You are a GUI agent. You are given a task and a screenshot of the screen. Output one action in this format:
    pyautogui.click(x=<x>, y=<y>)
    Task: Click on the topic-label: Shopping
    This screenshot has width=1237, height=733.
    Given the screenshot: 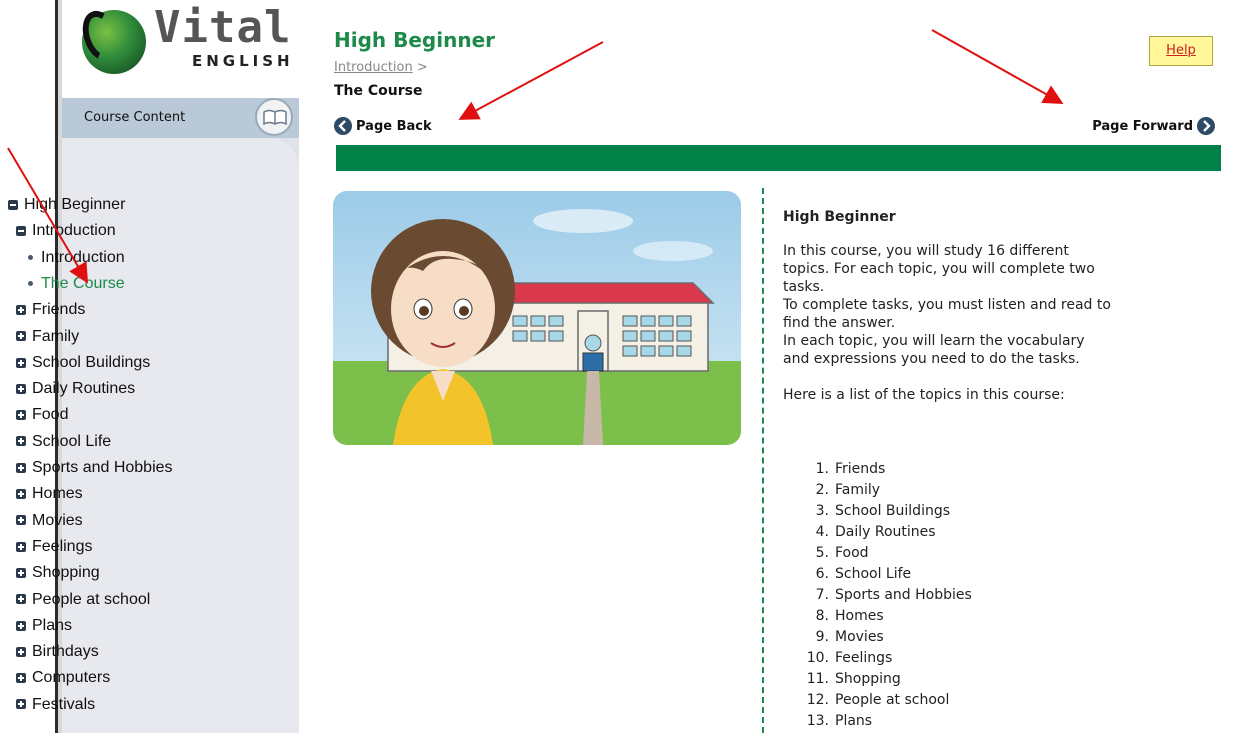 What is the action you would take?
    pyautogui.click(x=868, y=679)
    